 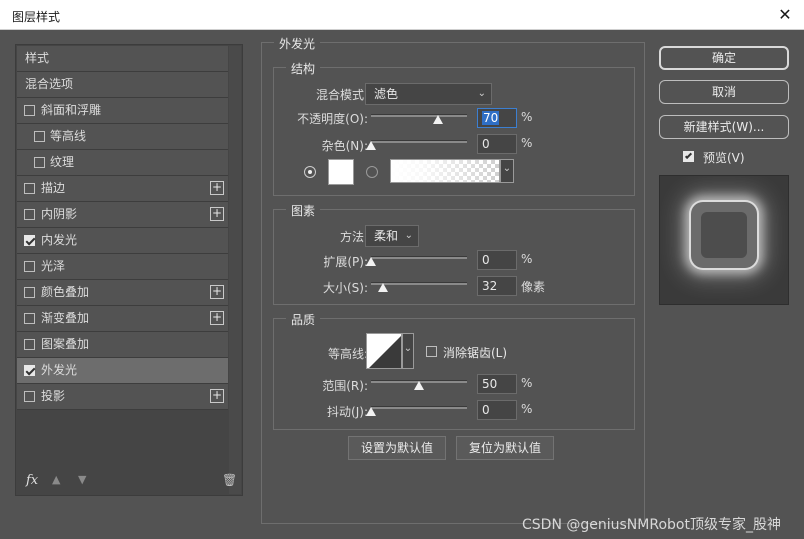 I want to click on style-item: 样式, so click(x=122, y=59).